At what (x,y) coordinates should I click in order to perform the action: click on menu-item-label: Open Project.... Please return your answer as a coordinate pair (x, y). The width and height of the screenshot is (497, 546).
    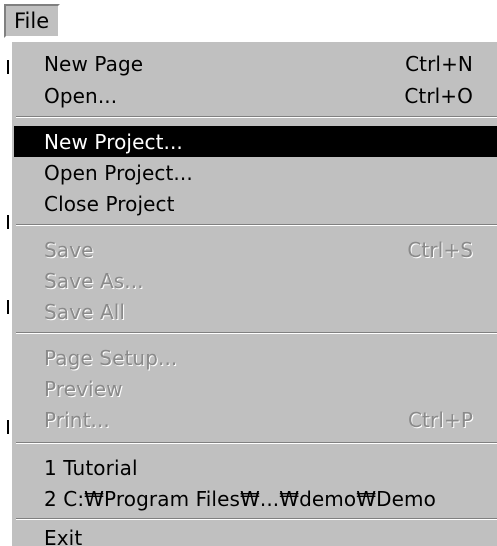
    Looking at the image, I should click on (118, 172).